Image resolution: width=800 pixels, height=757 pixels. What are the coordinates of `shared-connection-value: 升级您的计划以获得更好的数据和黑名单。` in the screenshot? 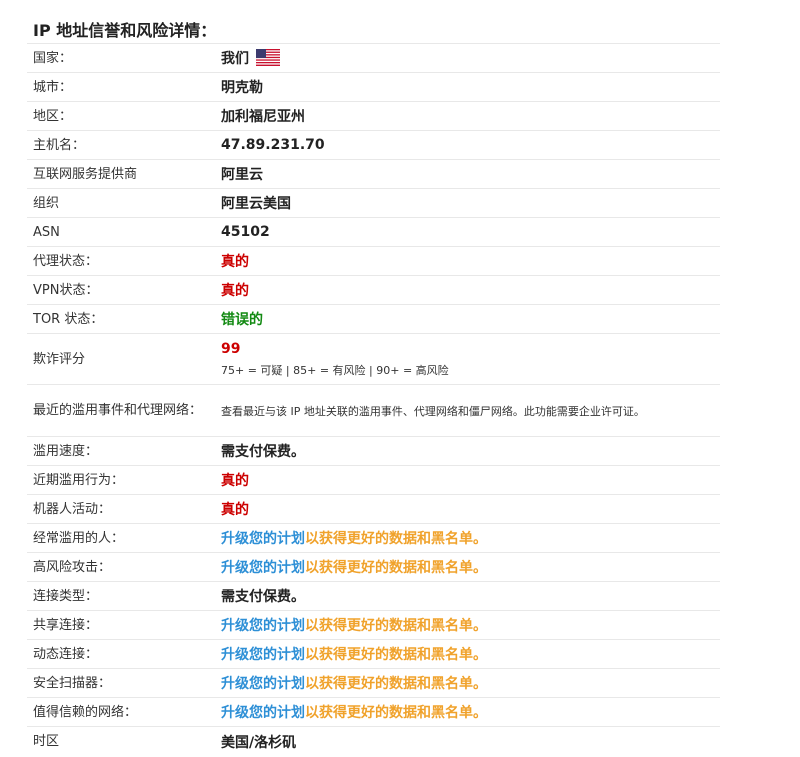 It's located at (470, 625).